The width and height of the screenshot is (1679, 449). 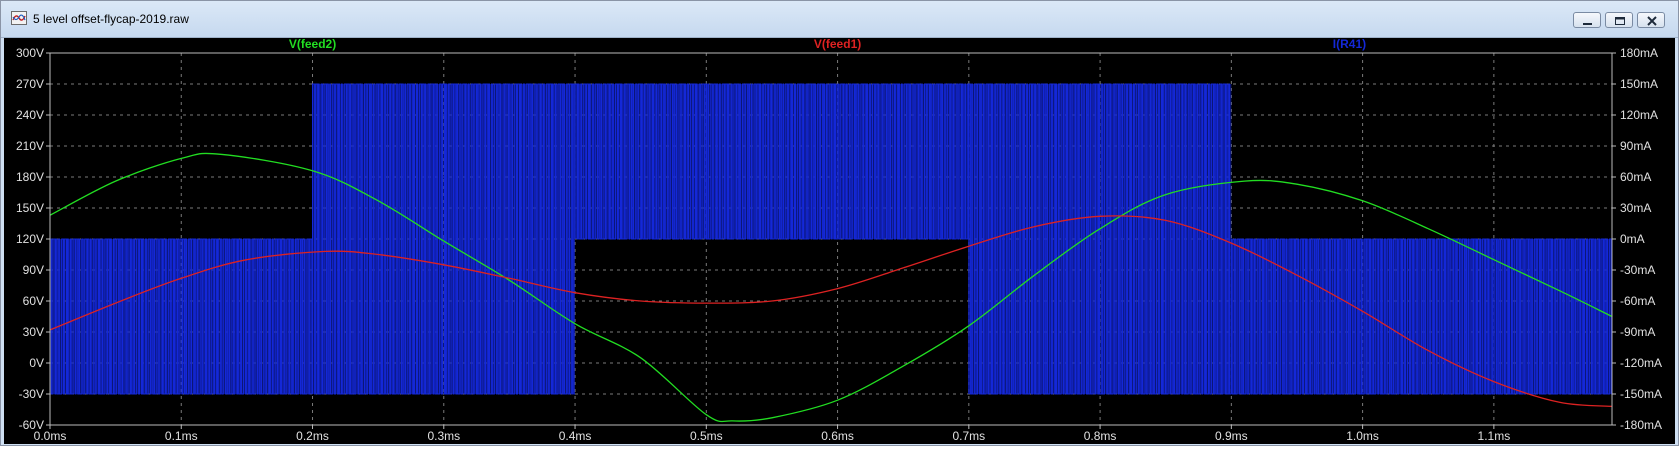 I want to click on restore-button, so click(x=1619, y=20).